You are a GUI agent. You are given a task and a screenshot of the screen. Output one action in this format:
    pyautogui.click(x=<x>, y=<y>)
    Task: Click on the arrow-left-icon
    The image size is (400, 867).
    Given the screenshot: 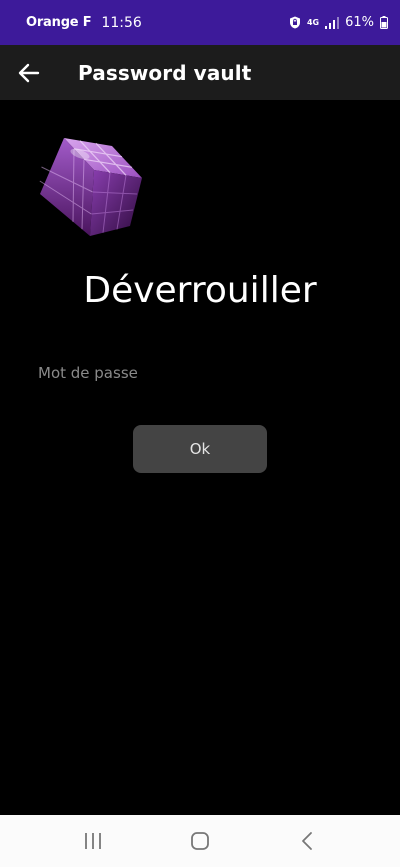 What is the action you would take?
    pyautogui.click(x=29, y=72)
    